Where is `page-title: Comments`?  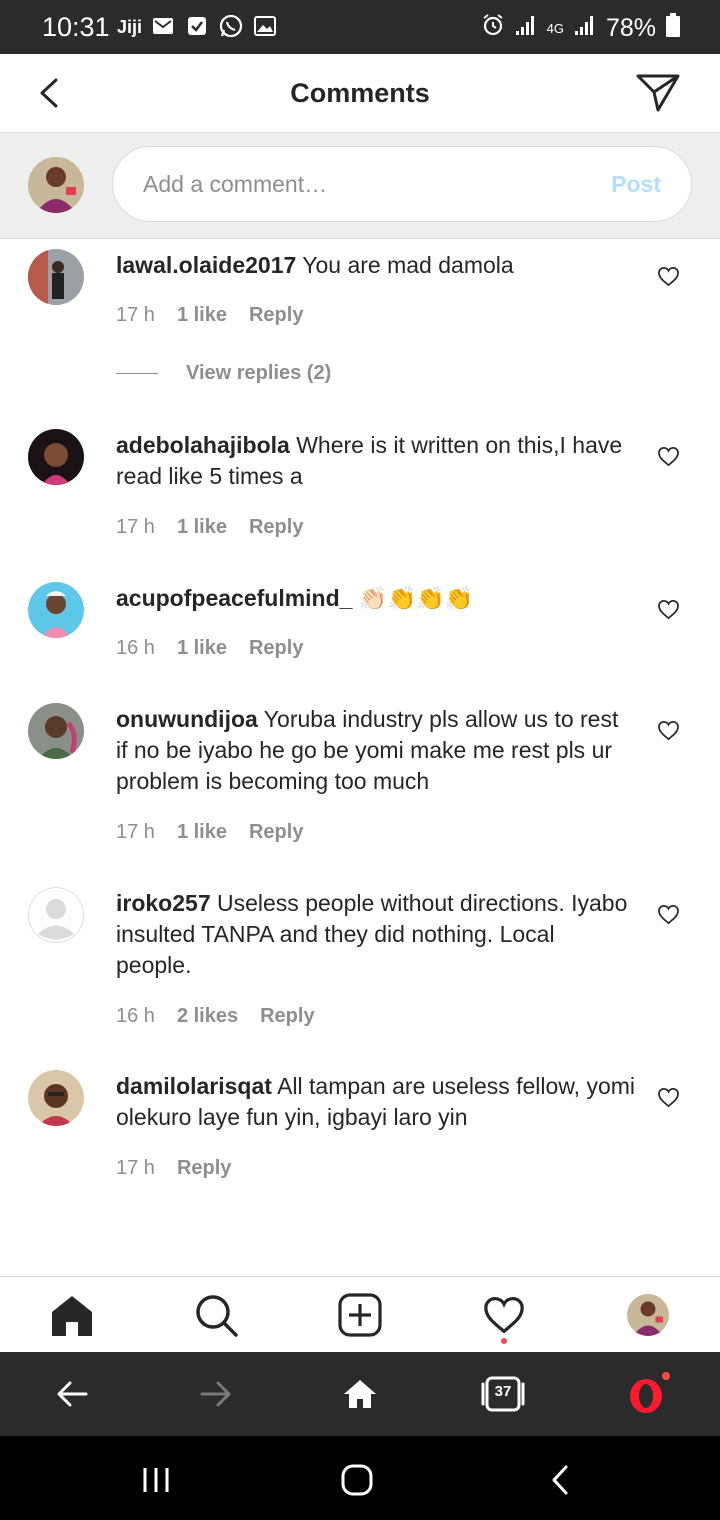
page-title: Comments is located at coordinates (360, 93).